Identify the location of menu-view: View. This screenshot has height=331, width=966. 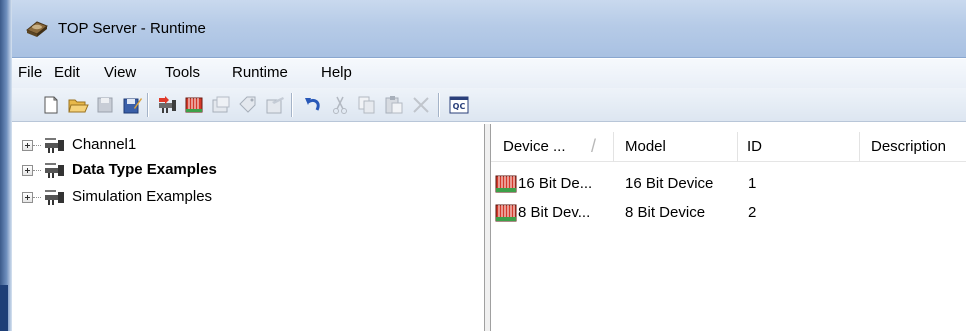
(120, 72).